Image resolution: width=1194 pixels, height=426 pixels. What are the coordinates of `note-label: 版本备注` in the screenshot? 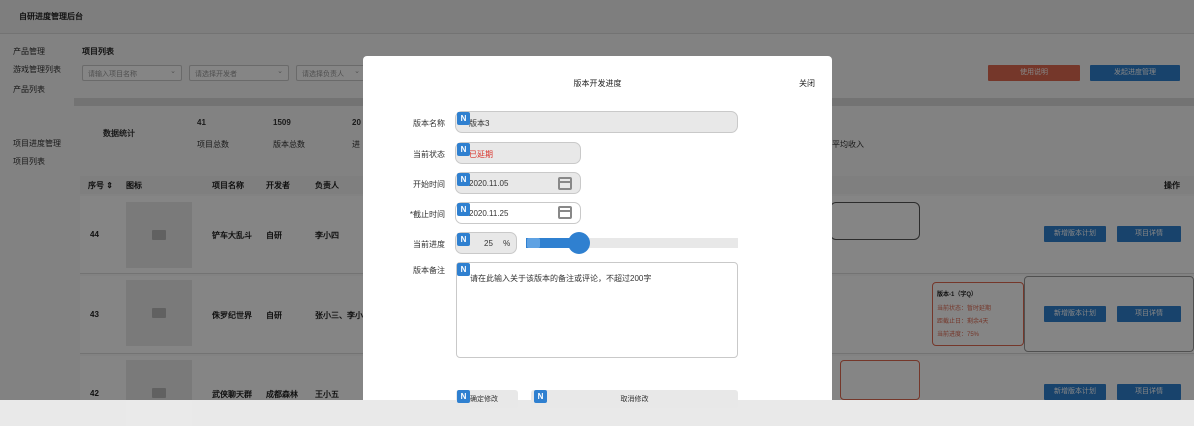 It's located at (429, 270).